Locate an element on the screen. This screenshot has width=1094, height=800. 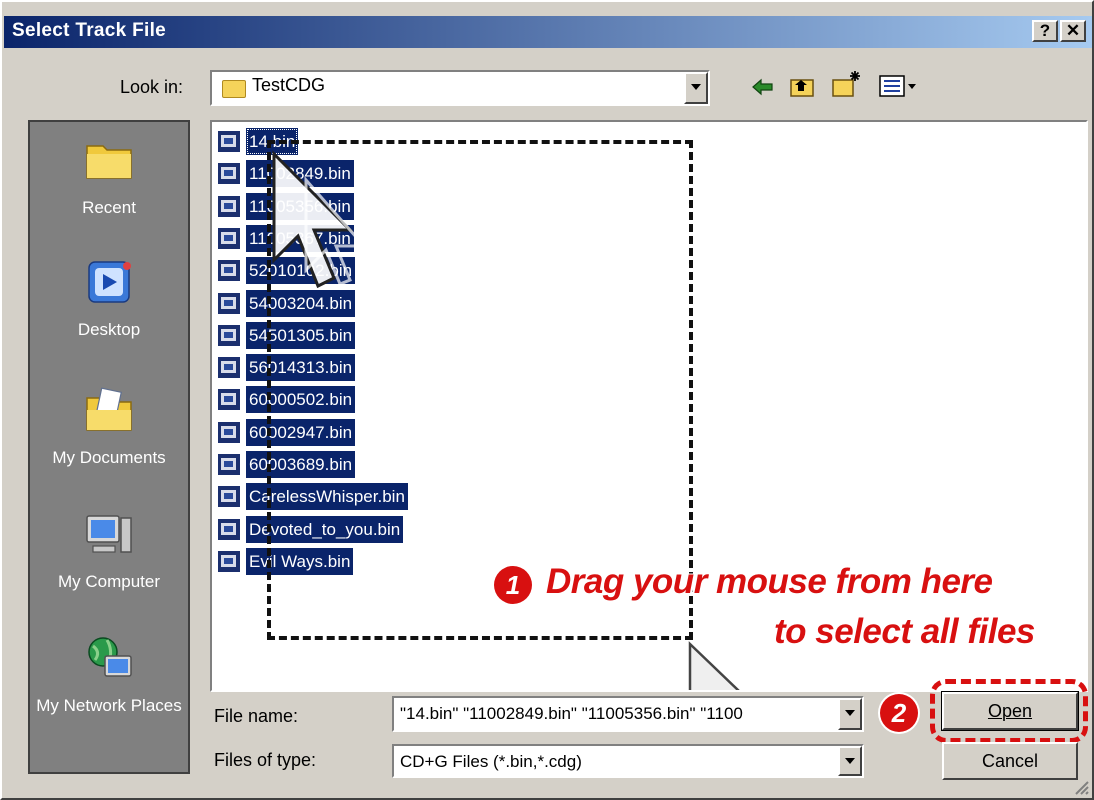
place-desktop-label: Desktop is located at coordinates (109, 329).